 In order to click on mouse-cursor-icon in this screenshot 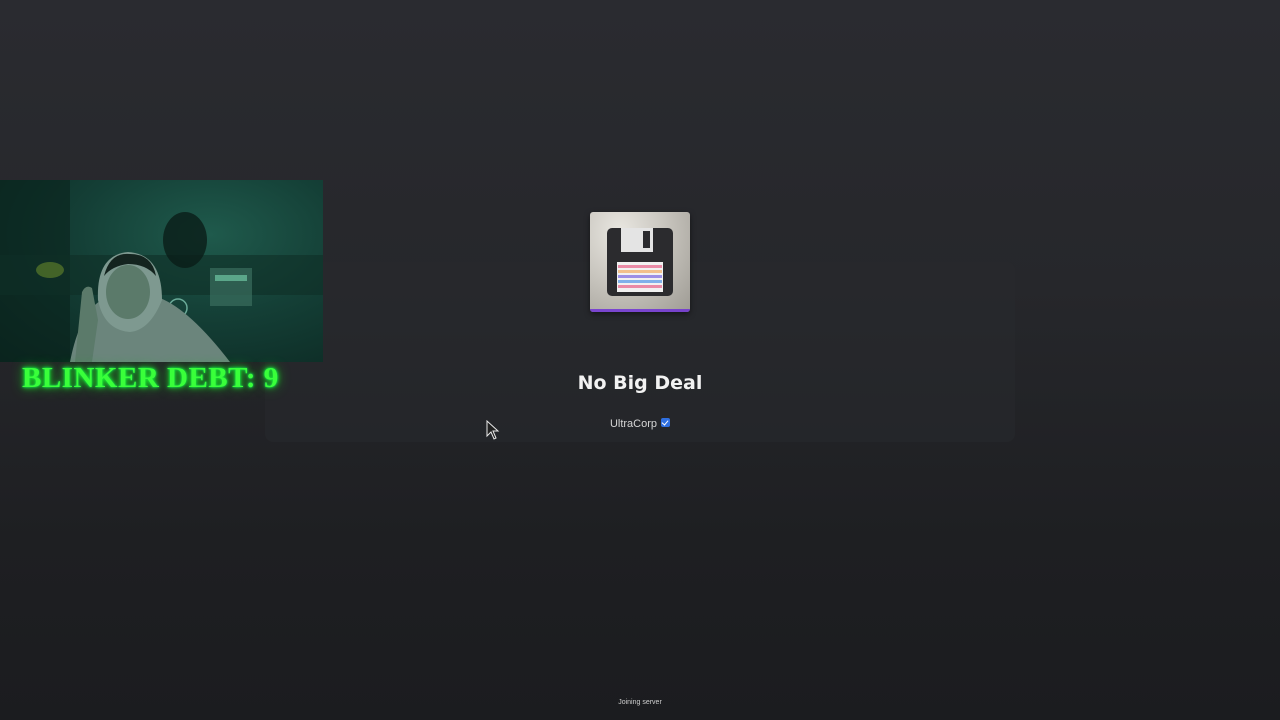, I will do `click(493, 432)`.